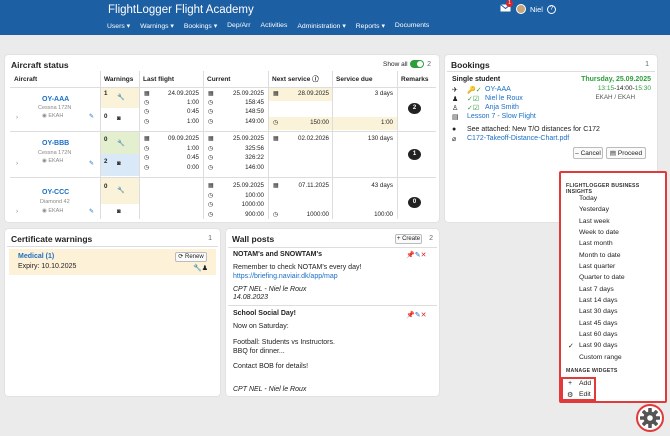 Image resolution: width=670 pixels, height=436 pixels. Describe the element at coordinates (386, 122) in the screenshot. I see `service-due-value: 1:00` at that location.